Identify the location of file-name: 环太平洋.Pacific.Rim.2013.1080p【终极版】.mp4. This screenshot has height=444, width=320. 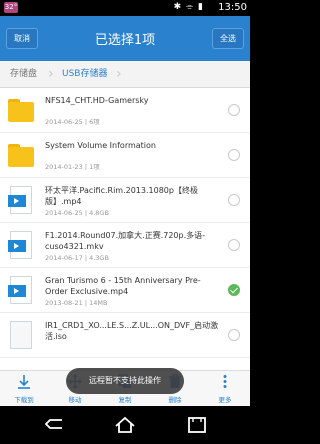
(121, 196).